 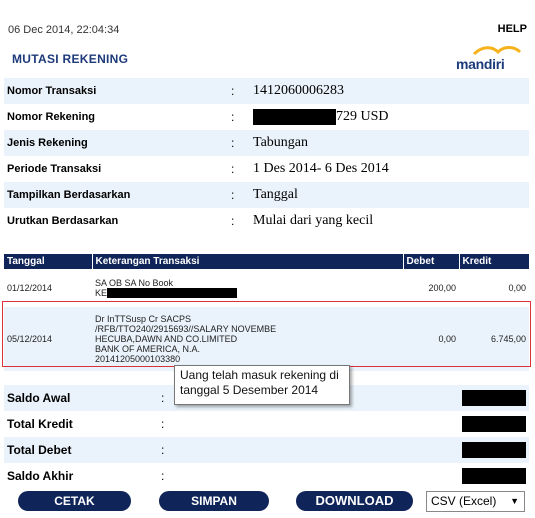 What do you see at coordinates (266, 424) in the screenshot?
I see `summary-row-total-kredit: Total Kredit :` at bounding box center [266, 424].